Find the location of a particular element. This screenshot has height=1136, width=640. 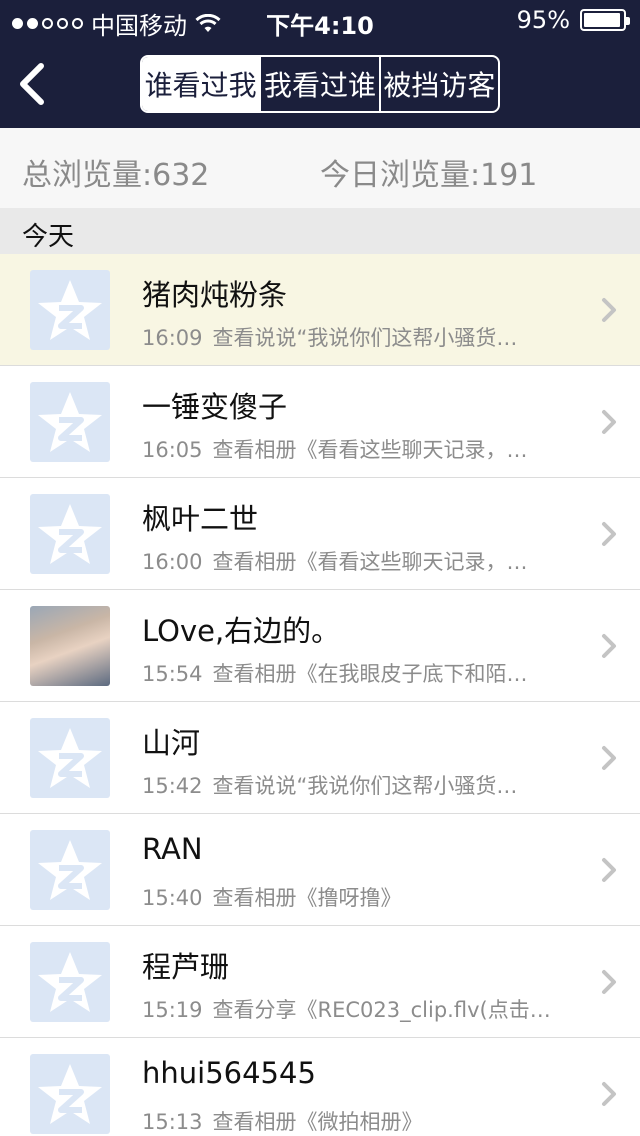

battery-percent: 95% is located at coordinates (543, 20).